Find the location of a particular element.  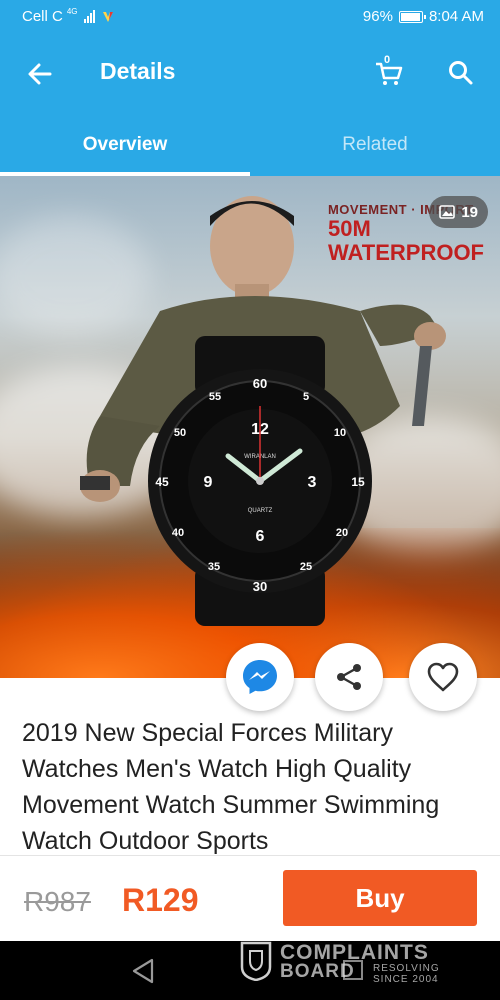

wishlist-button is located at coordinates (443, 677).